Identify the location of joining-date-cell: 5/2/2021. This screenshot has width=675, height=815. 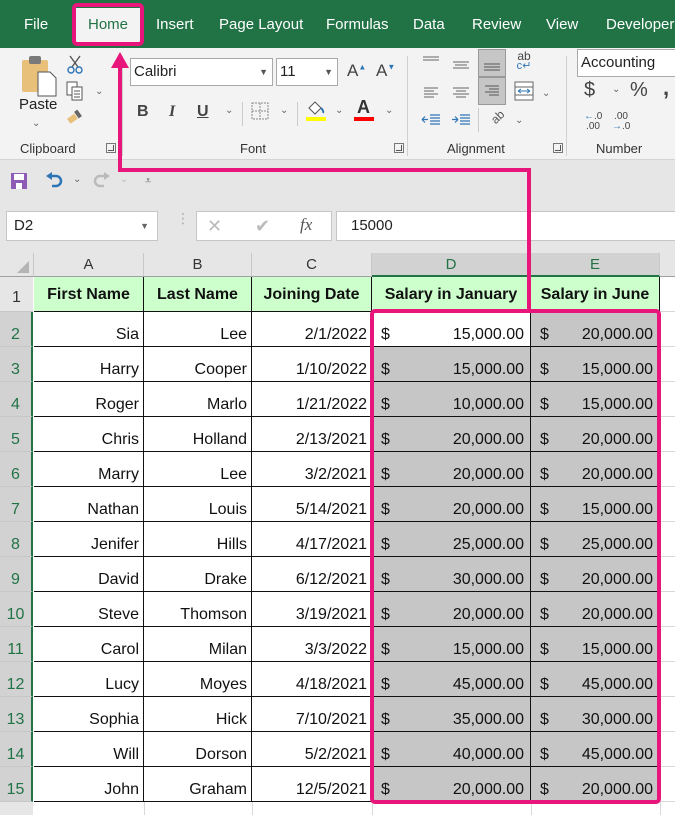
(312, 749).